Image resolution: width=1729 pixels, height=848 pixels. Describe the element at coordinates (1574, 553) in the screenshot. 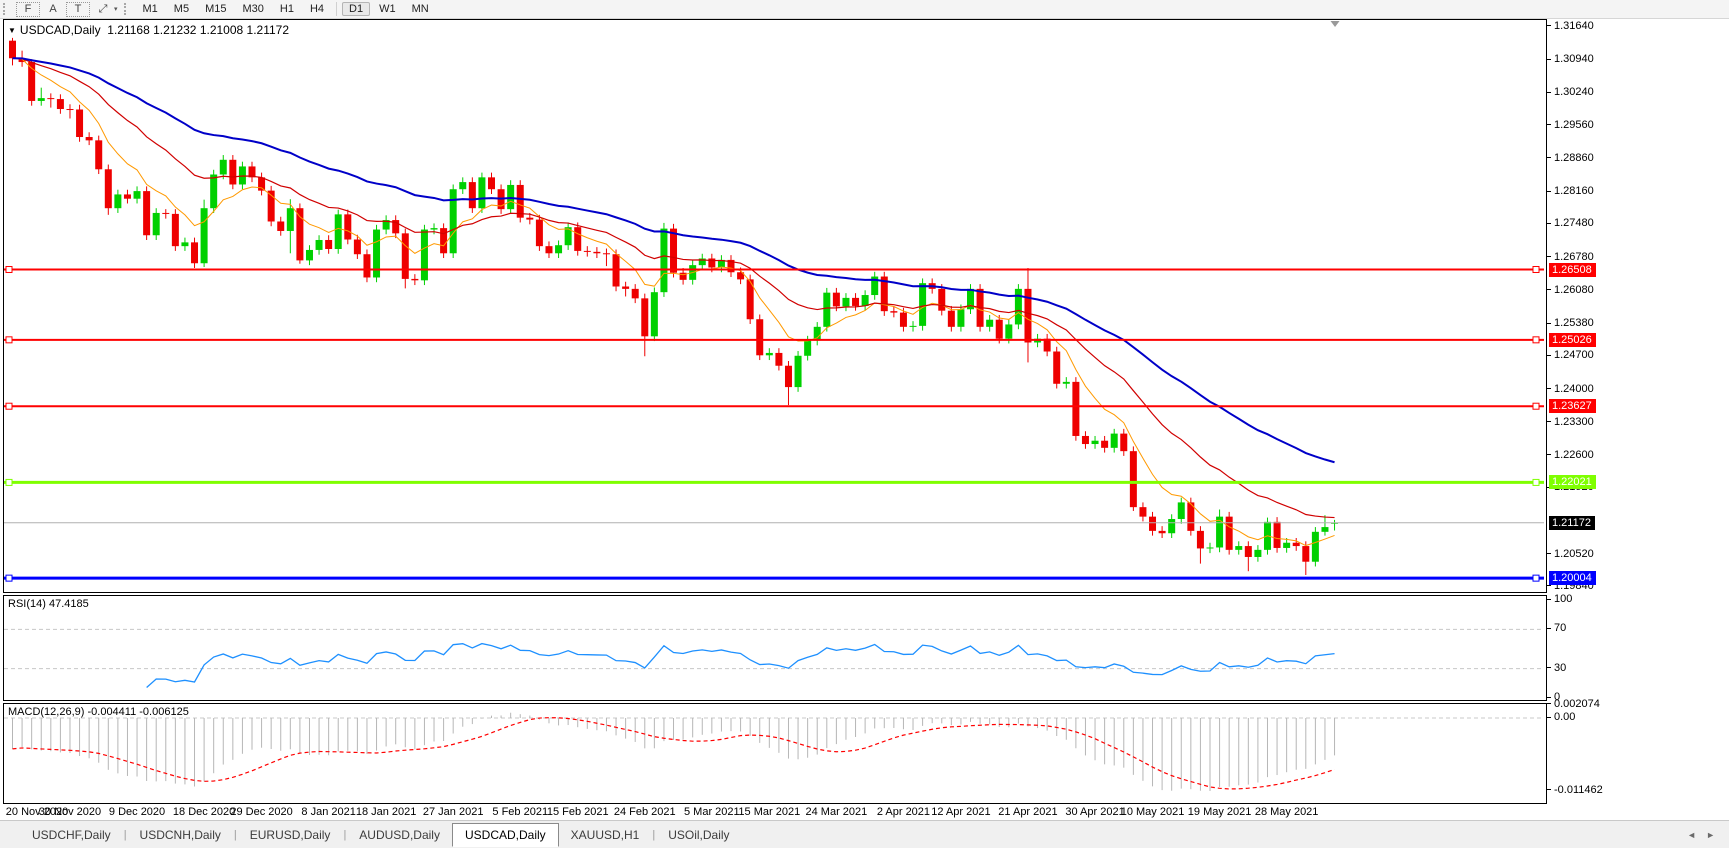

I see `price-tick-label: 1.20520` at that location.